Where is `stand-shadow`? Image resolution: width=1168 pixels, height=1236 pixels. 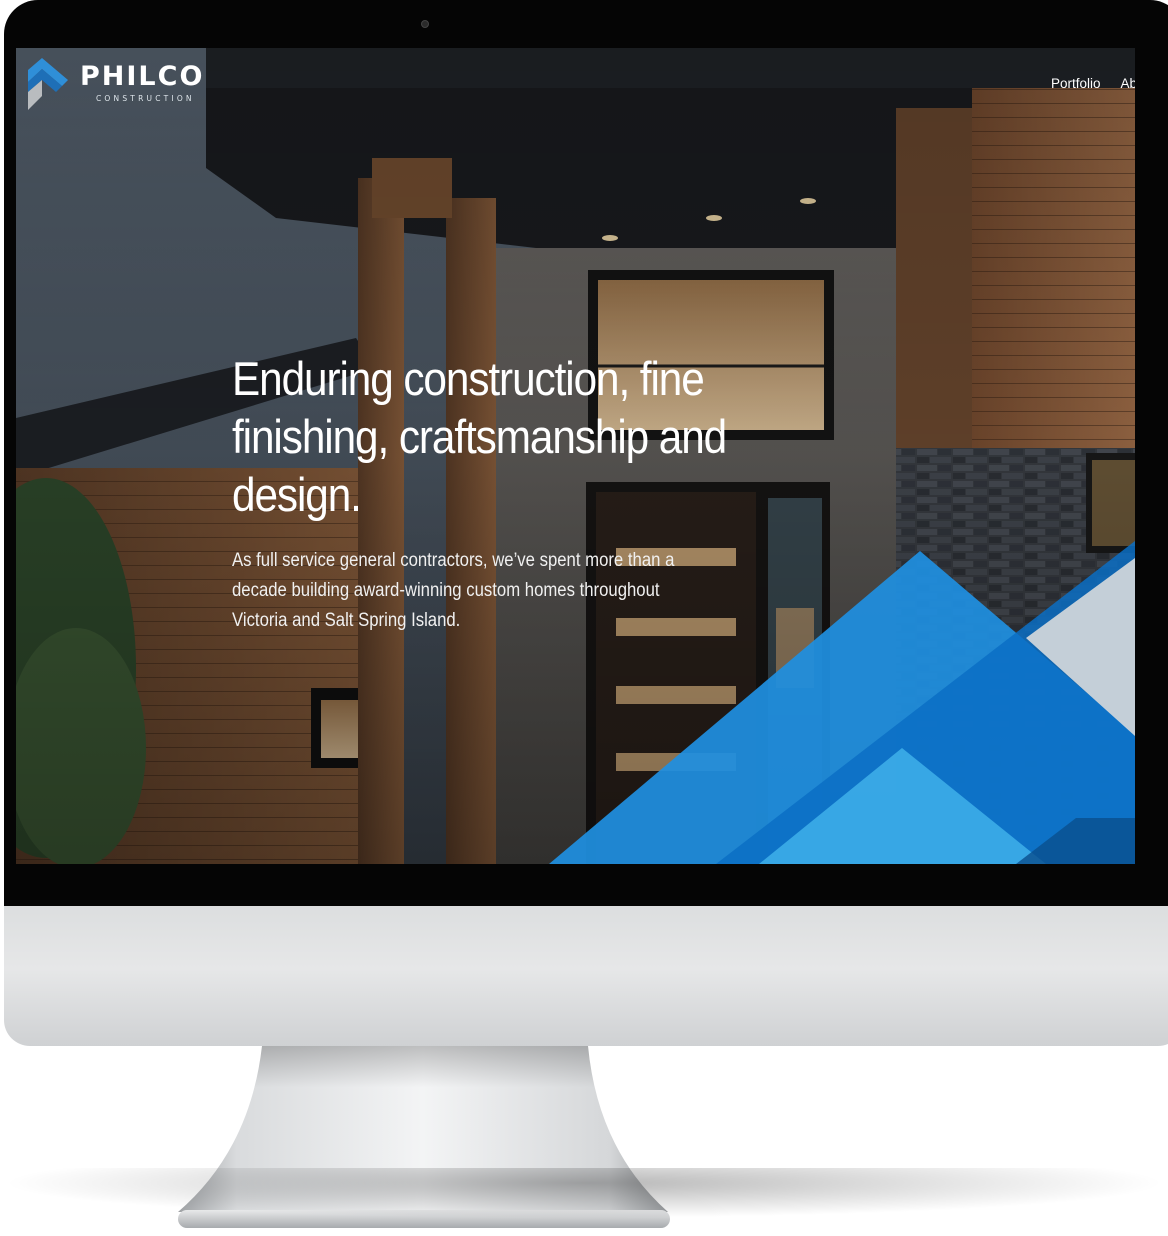 stand-shadow is located at coordinates (584, 1193).